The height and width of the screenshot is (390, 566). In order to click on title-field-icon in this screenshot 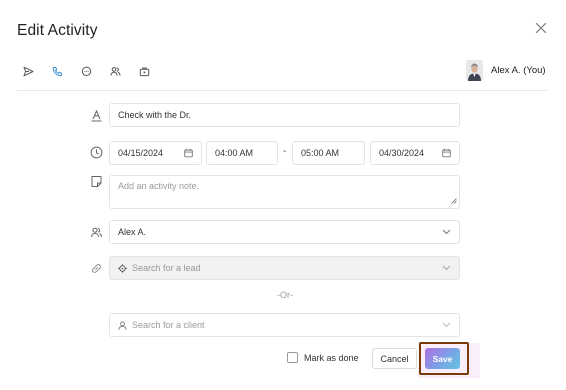, I will do `click(96, 115)`.